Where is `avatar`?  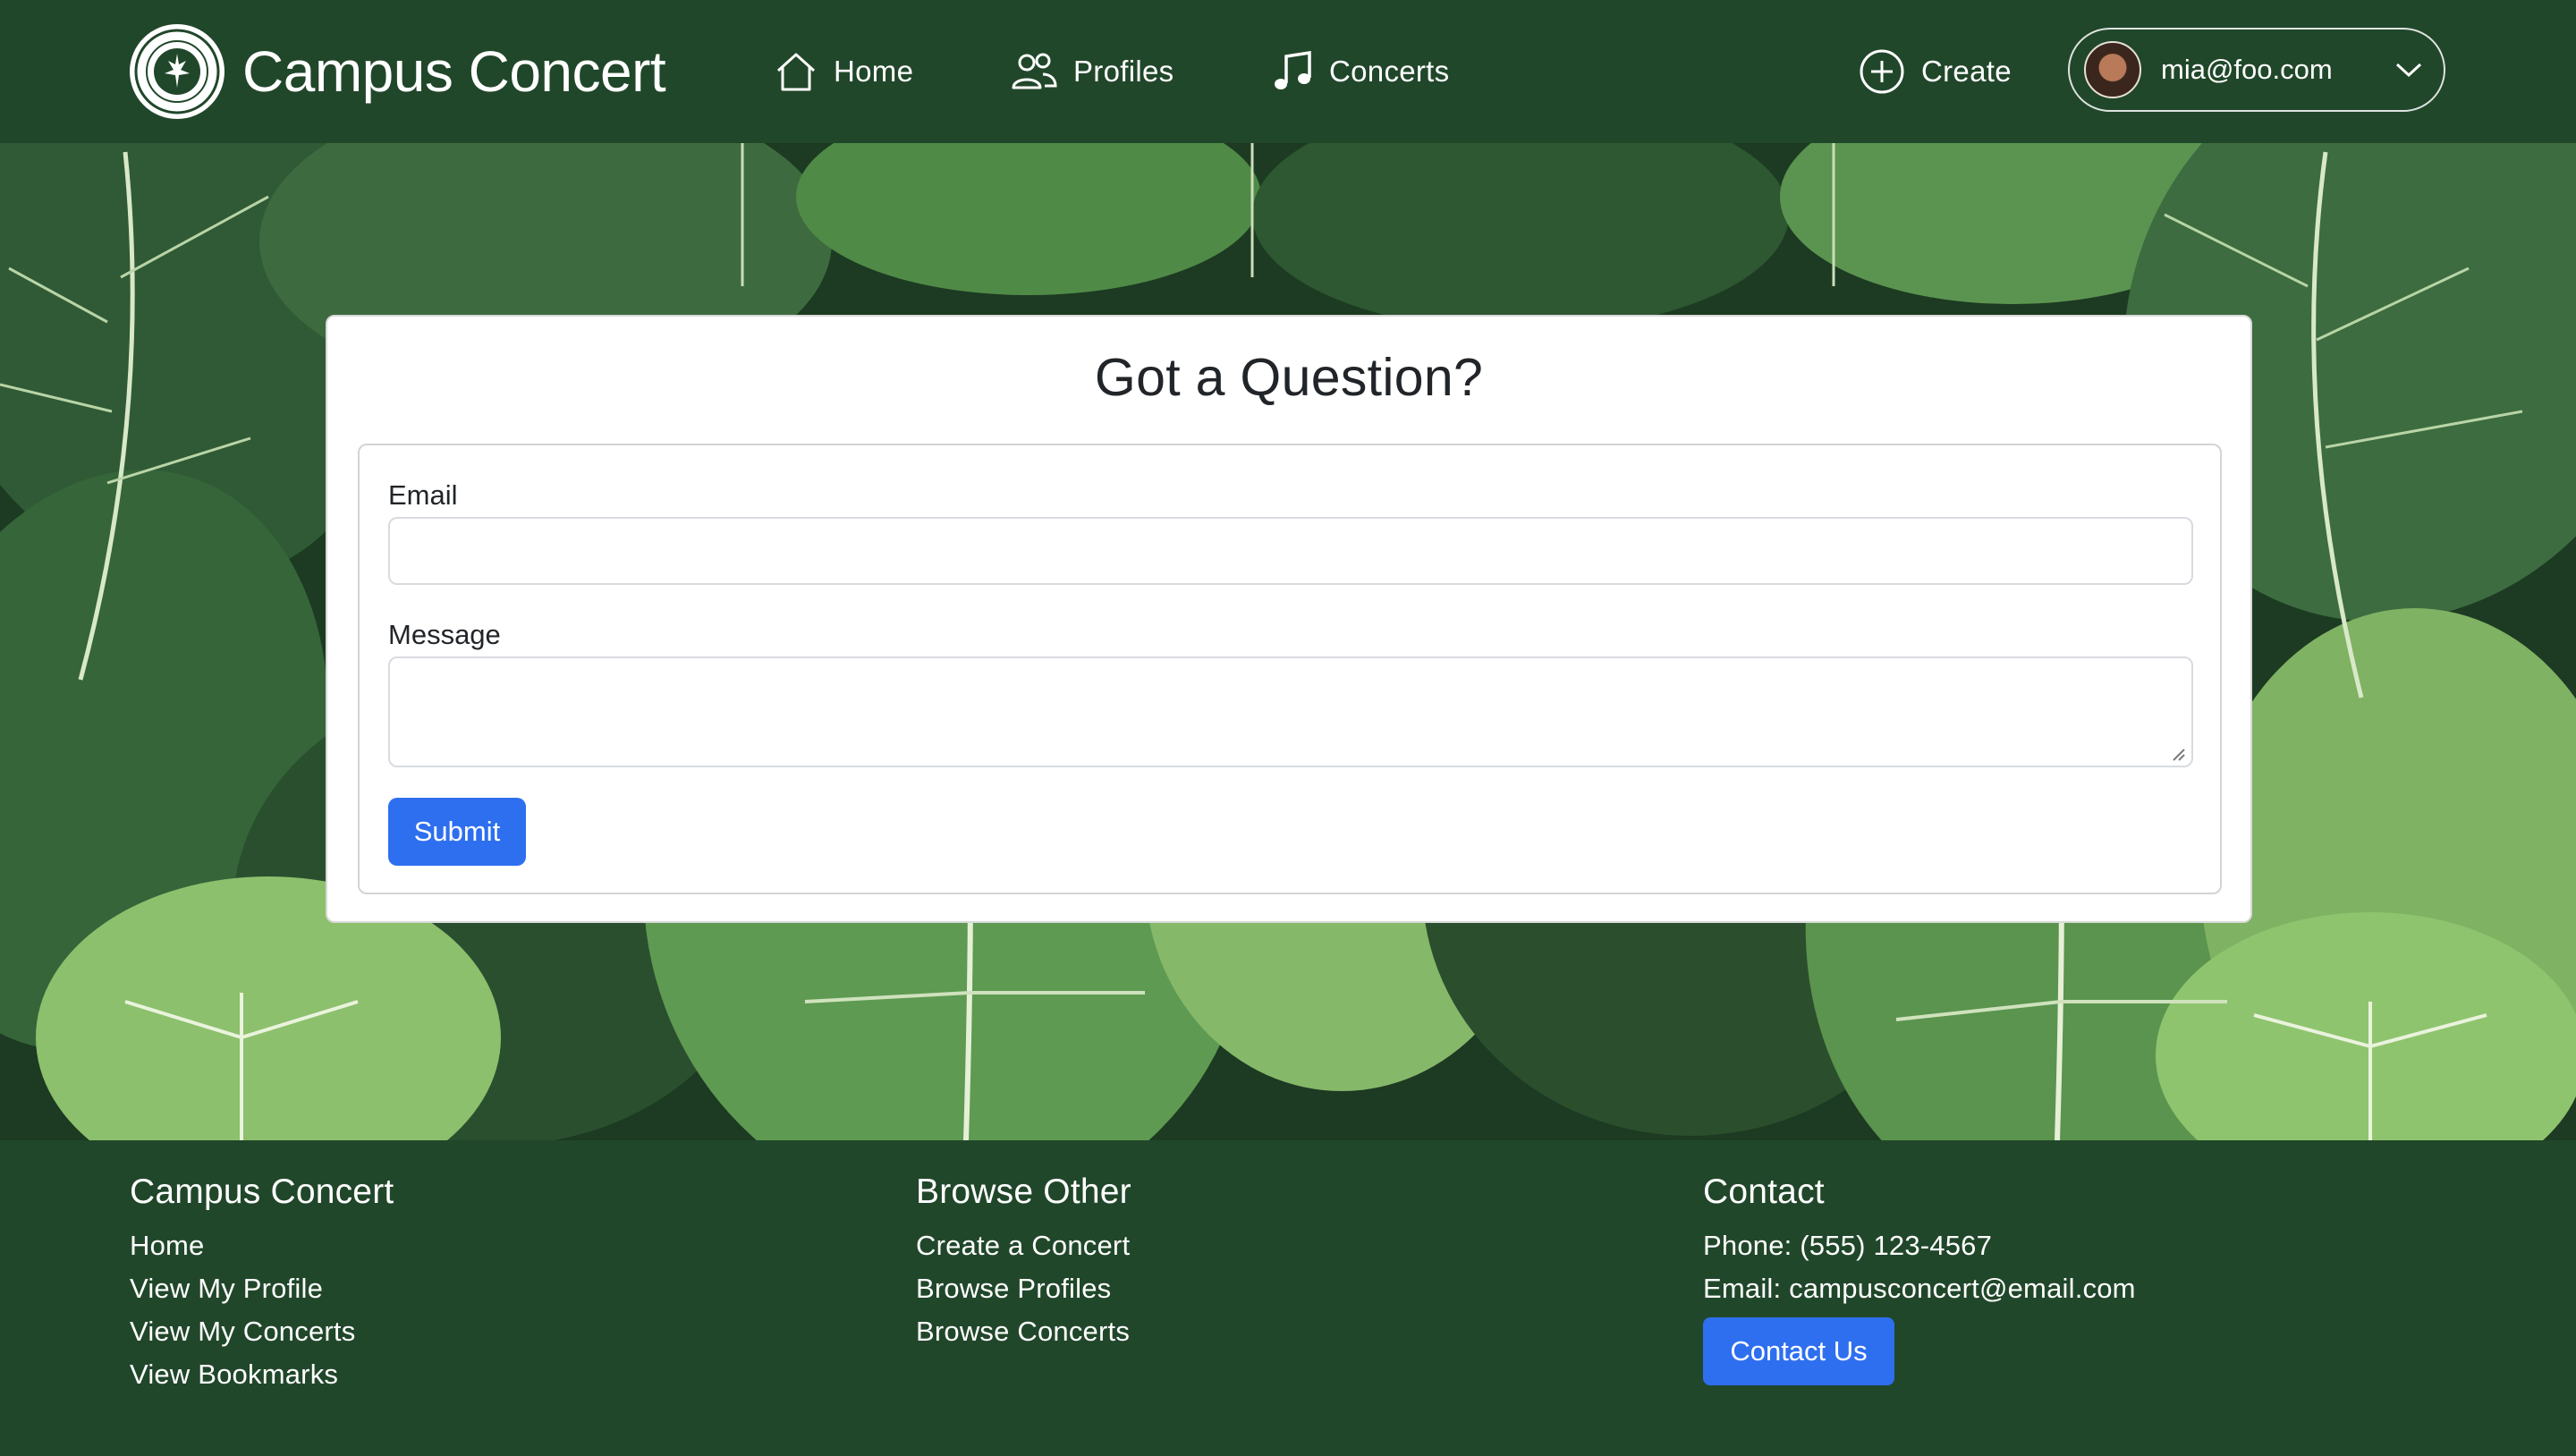 avatar is located at coordinates (2112, 69).